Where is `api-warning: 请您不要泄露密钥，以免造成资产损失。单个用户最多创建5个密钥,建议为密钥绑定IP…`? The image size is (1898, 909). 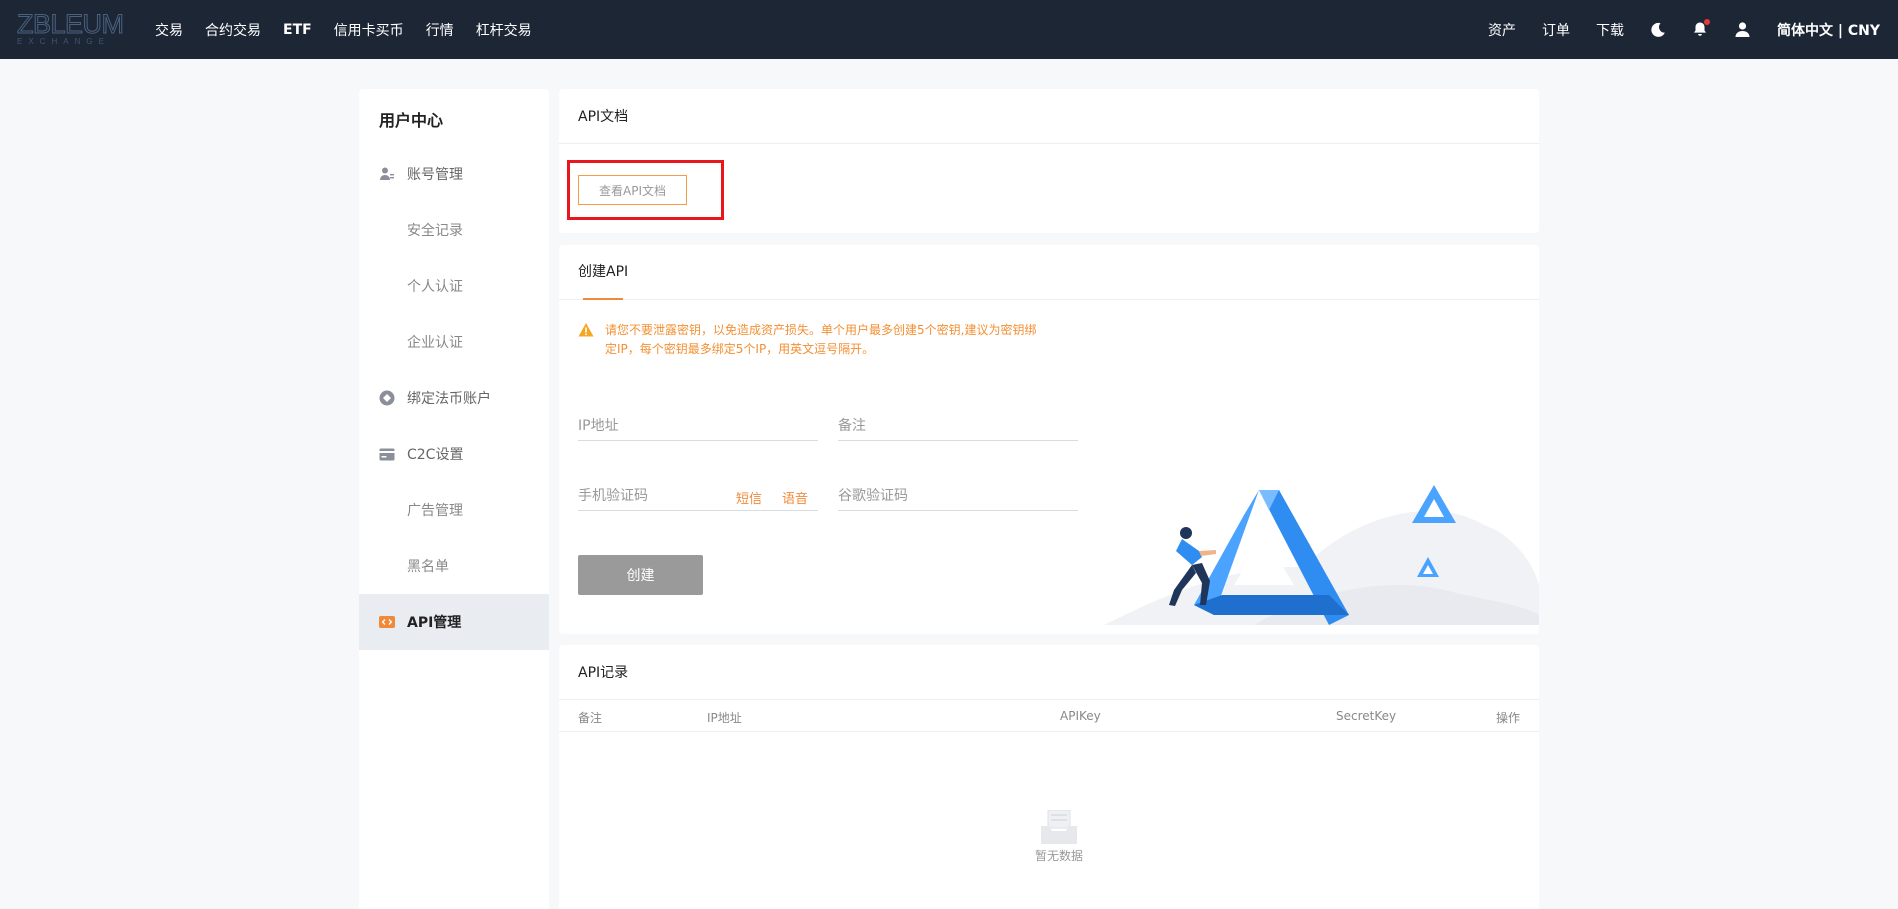
api-warning: 请您不要泄露密钥，以免造成资产损失。单个用户最多创建5个密钥,建议为密钥绑定IP… is located at coordinates (813, 340).